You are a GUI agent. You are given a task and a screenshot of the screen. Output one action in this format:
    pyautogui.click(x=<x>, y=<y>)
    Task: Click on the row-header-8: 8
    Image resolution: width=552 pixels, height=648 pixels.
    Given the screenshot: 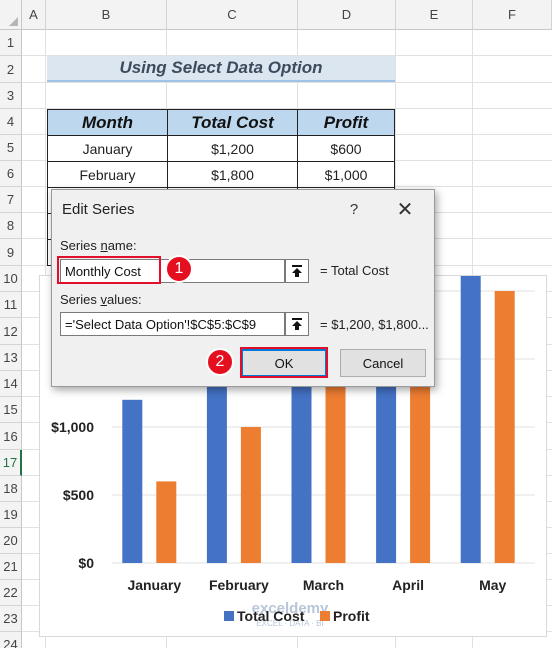 What is the action you would take?
    pyautogui.click(x=11, y=226)
    